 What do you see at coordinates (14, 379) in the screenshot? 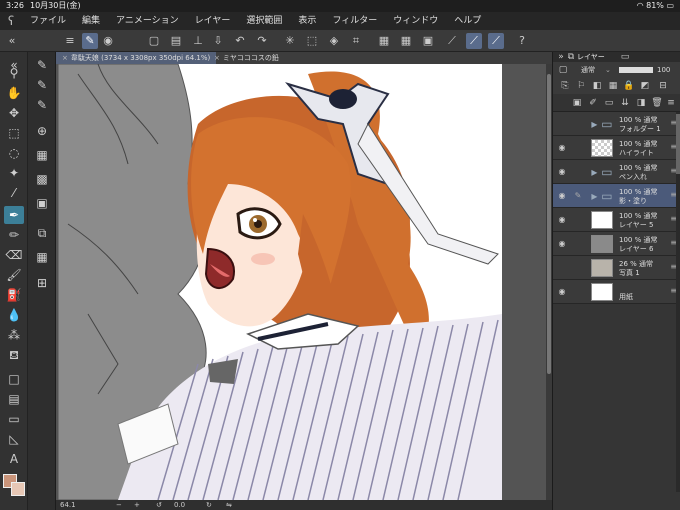
I see `figure-icon: □` at bounding box center [14, 379].